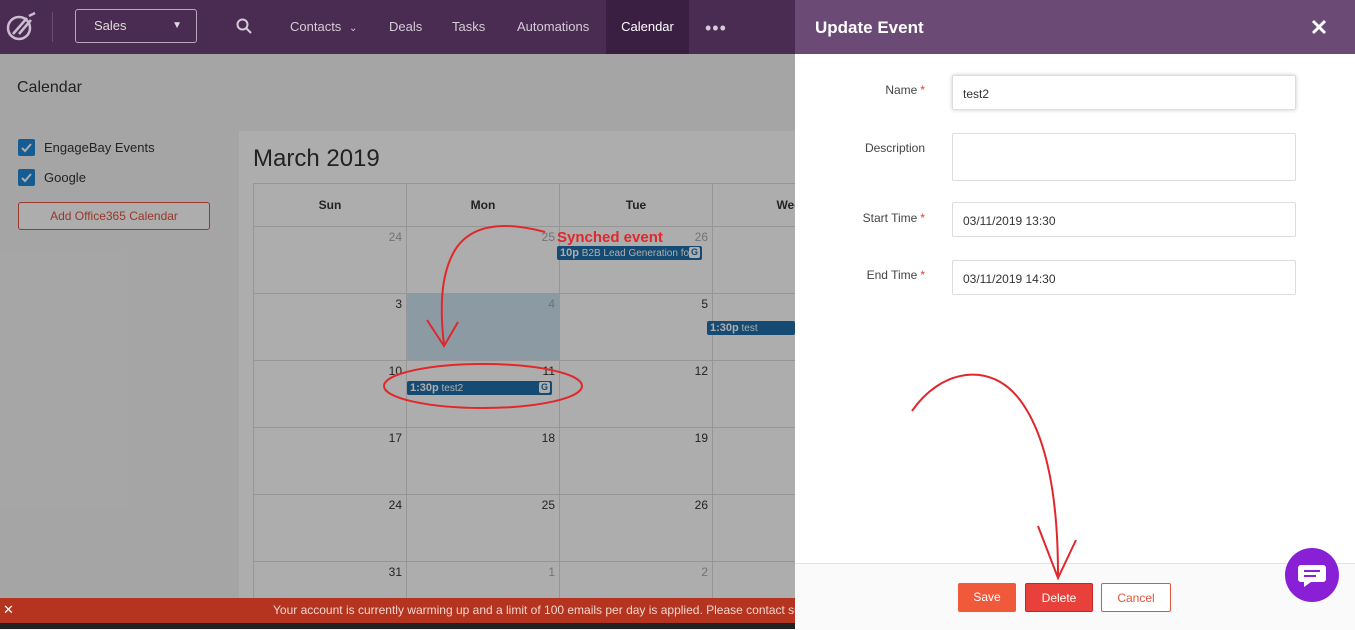 This screenshot has height=630, width=1355. Describe the element at coordinates (110, 25) in the screenshot. I see `product-select-value: Sales` at that location.